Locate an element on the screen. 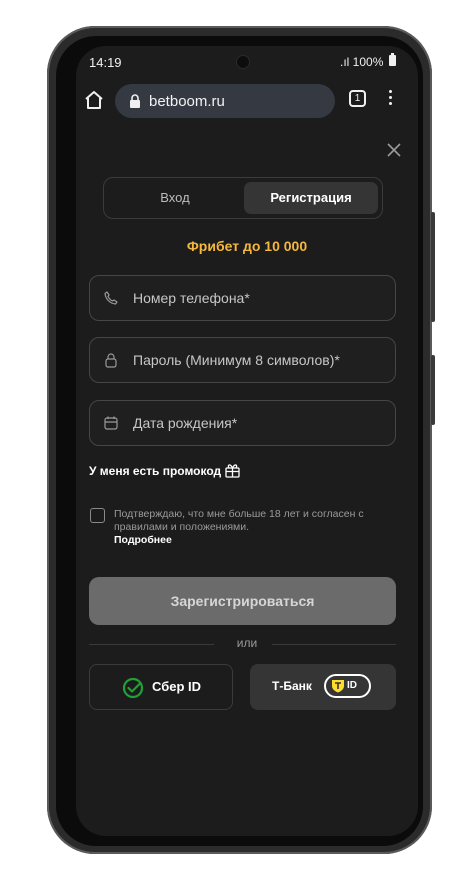 The image size is (451, 874). divider-right is located at coordinates (334, 644).